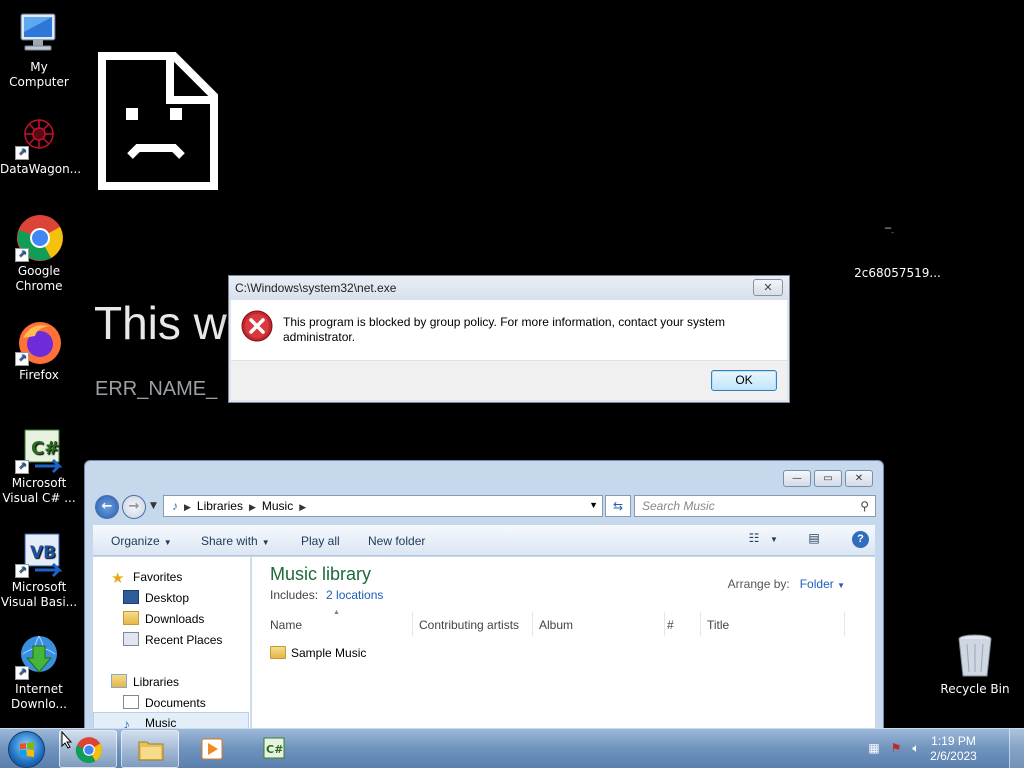  I want to click on svg-text: C#, so click(274, 749).